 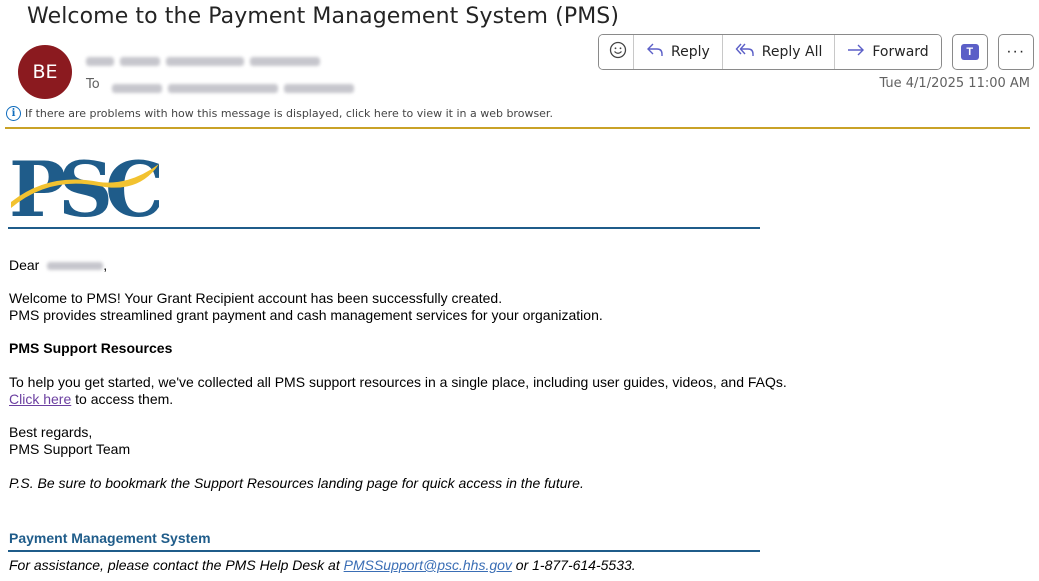 What do you see at coordinates (91, 348) in the screenshot?
I see `resources-heading: PMS Support Resources` at bounding box center [91, 348].